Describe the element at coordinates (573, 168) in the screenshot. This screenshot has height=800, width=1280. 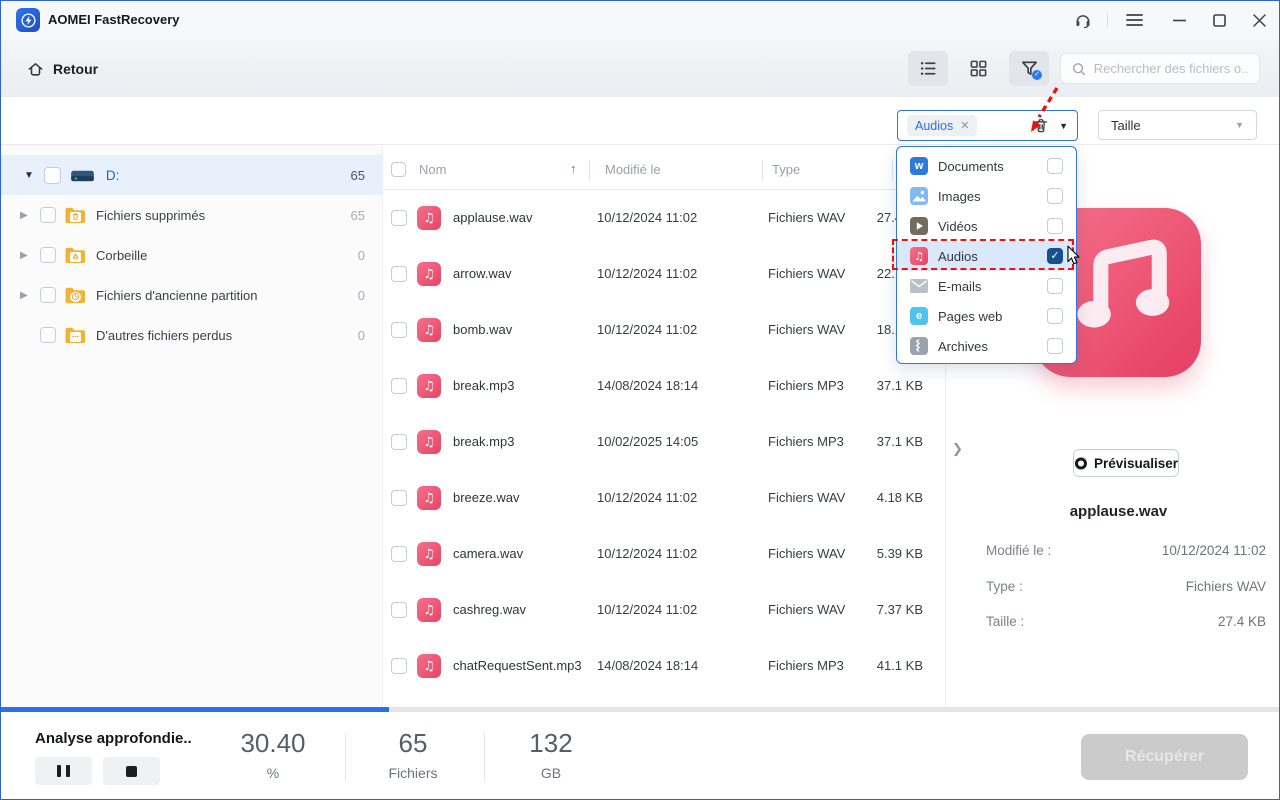
I see `sort-ascending-icon: ↑` at that location.